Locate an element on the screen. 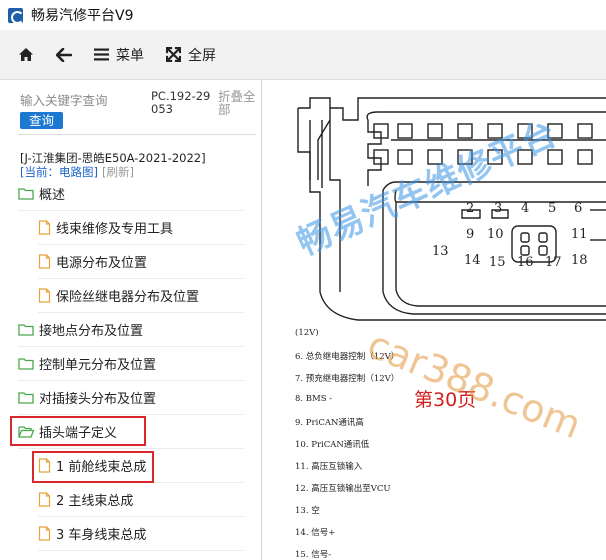 This screenshot has height=560, width=606. toolbar: 菜单 全屏 is located at coordinates (303, 55).